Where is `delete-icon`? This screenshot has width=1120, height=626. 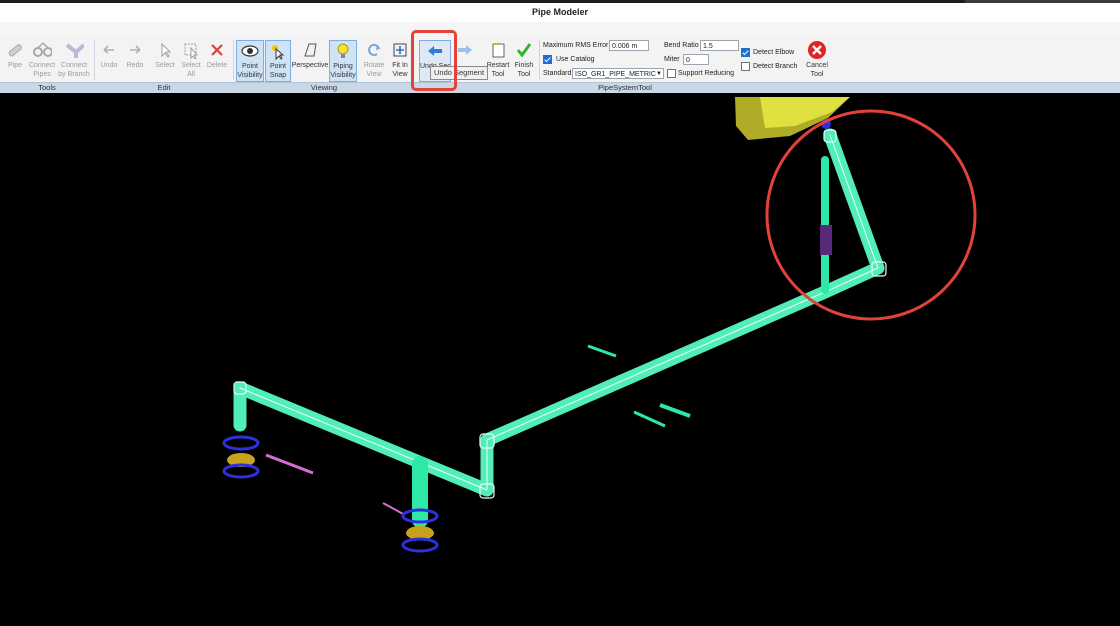
delete-icon is located at coordinates (217, 50).